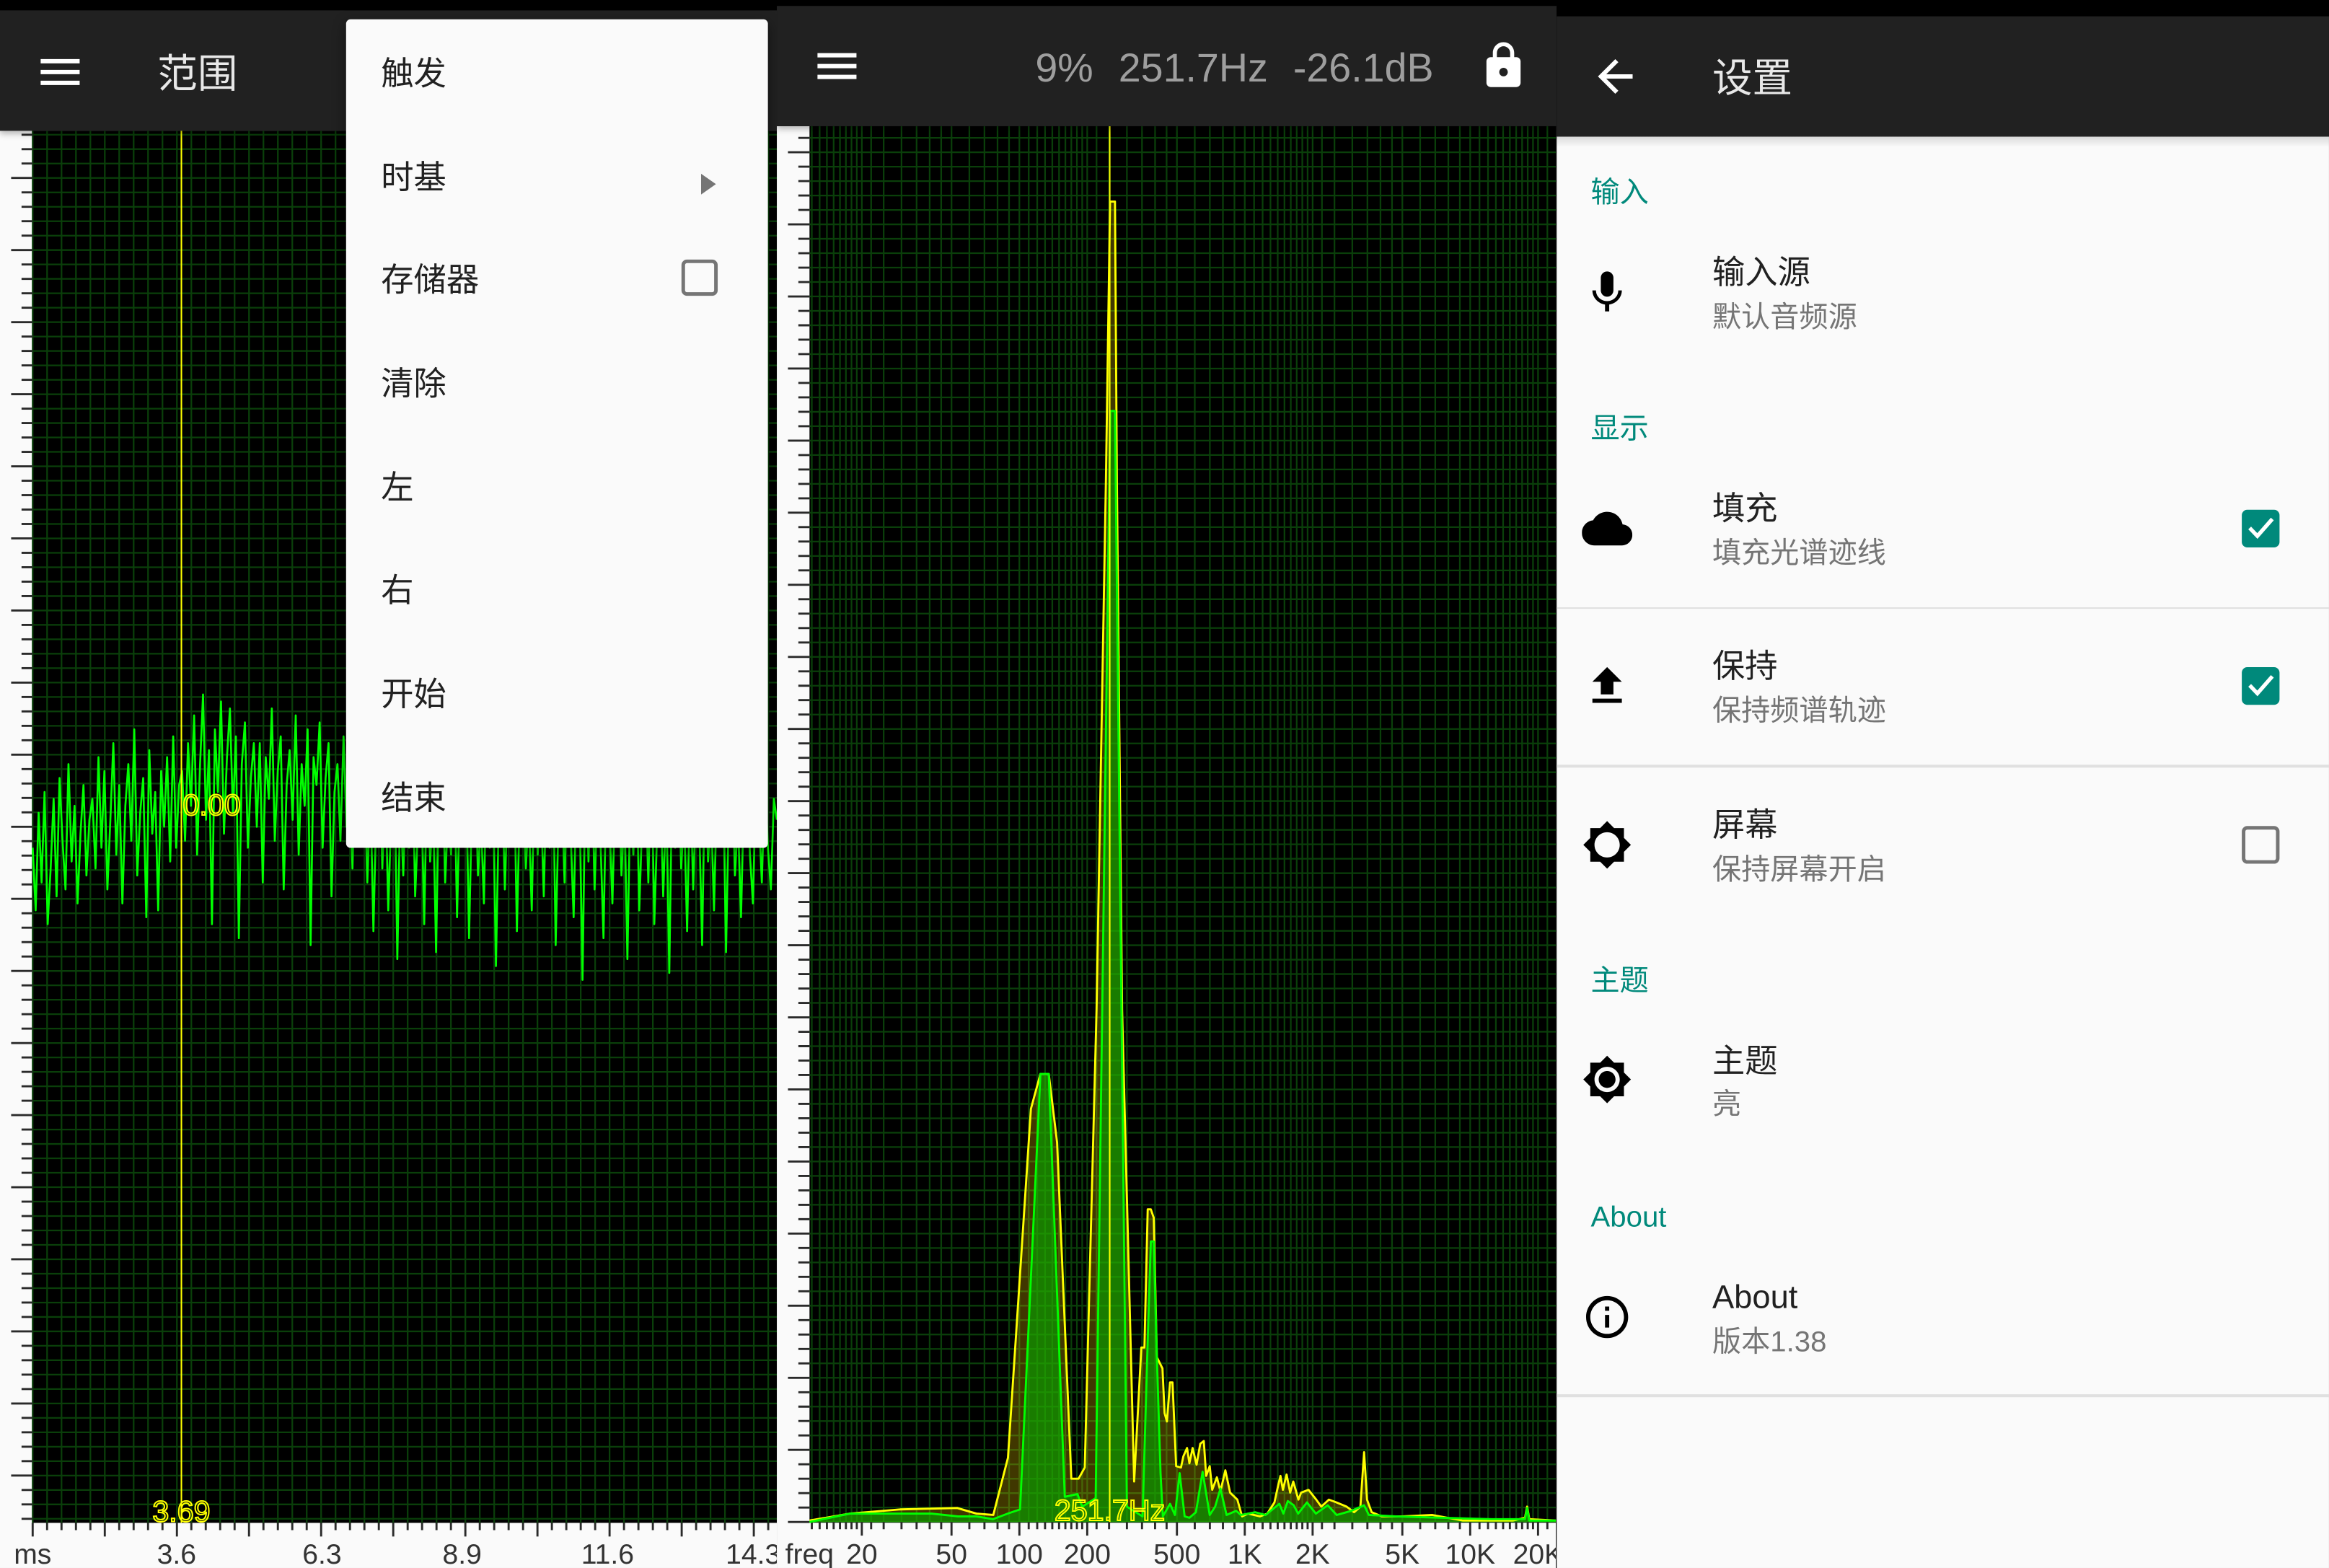 Image resolution: width=2329 pixels, height=1568 pixels. I want to click on menu-item-left: 左, so click(556, 485).